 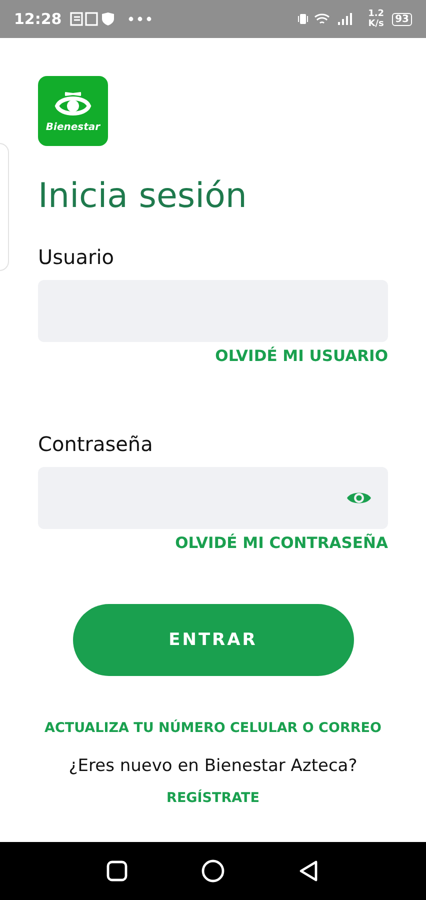 I want to click on home-icon, so click(x=212, y=871).